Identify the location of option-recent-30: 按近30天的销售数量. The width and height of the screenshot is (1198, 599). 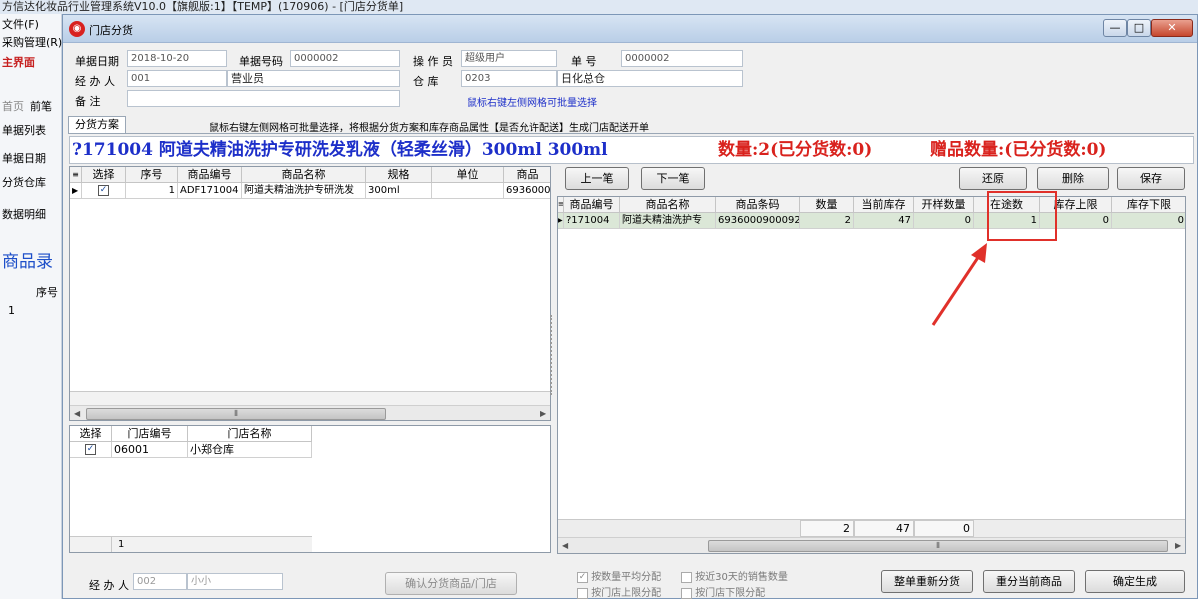
(734, 575).